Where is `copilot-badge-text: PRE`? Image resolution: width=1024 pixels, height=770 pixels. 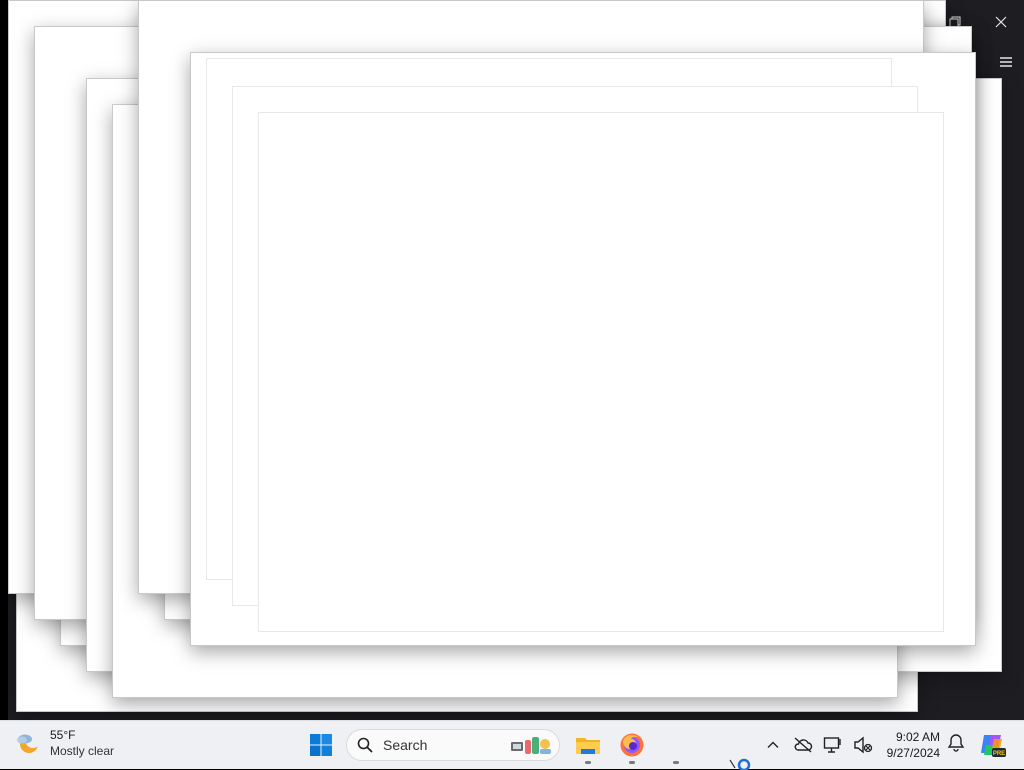
copilot-badge-text: PRE is located at coordinates (999, 754).